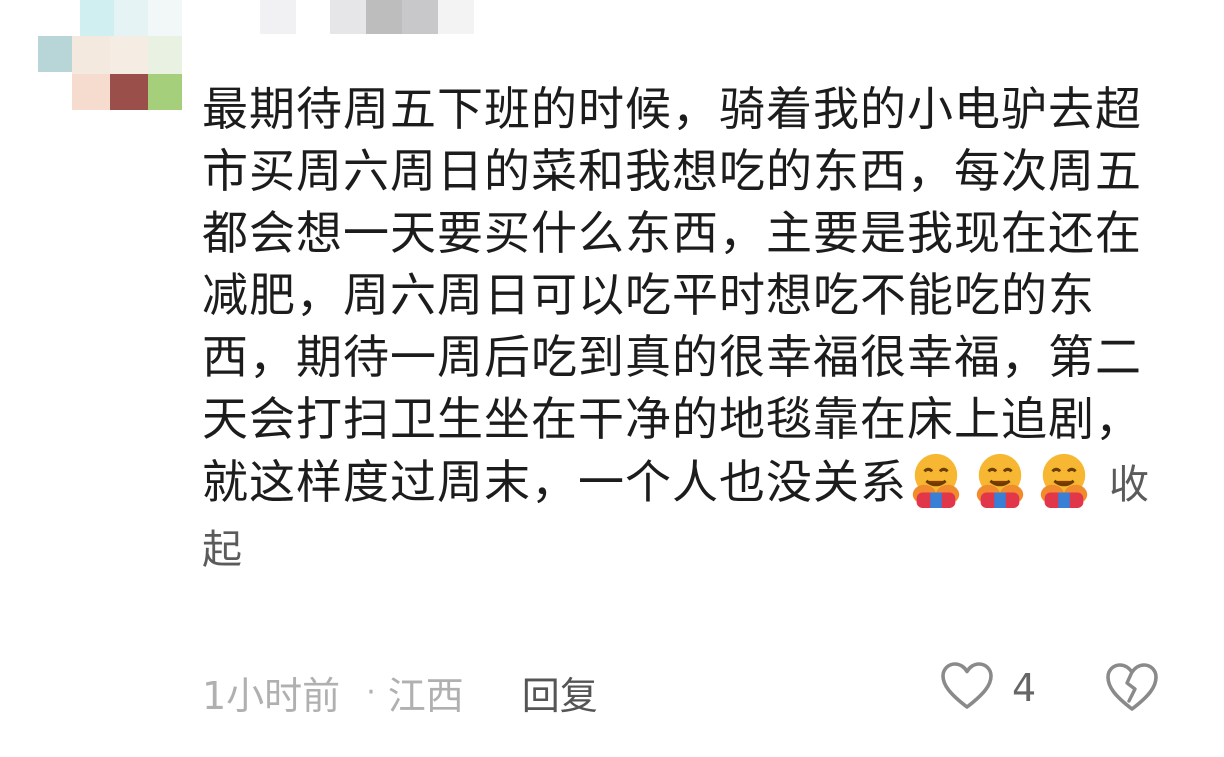 This screenshot has width=1224, height=757. I want to click on avatar, so click(105, 60).